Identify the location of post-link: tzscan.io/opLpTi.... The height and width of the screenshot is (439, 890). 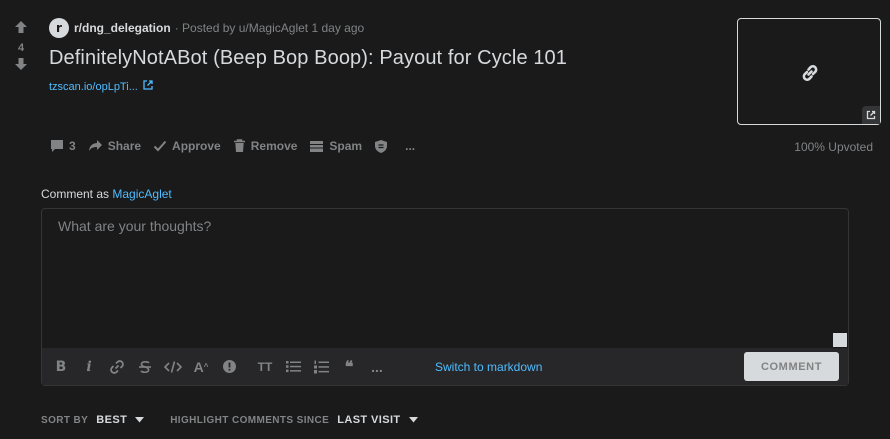
(101, 86).